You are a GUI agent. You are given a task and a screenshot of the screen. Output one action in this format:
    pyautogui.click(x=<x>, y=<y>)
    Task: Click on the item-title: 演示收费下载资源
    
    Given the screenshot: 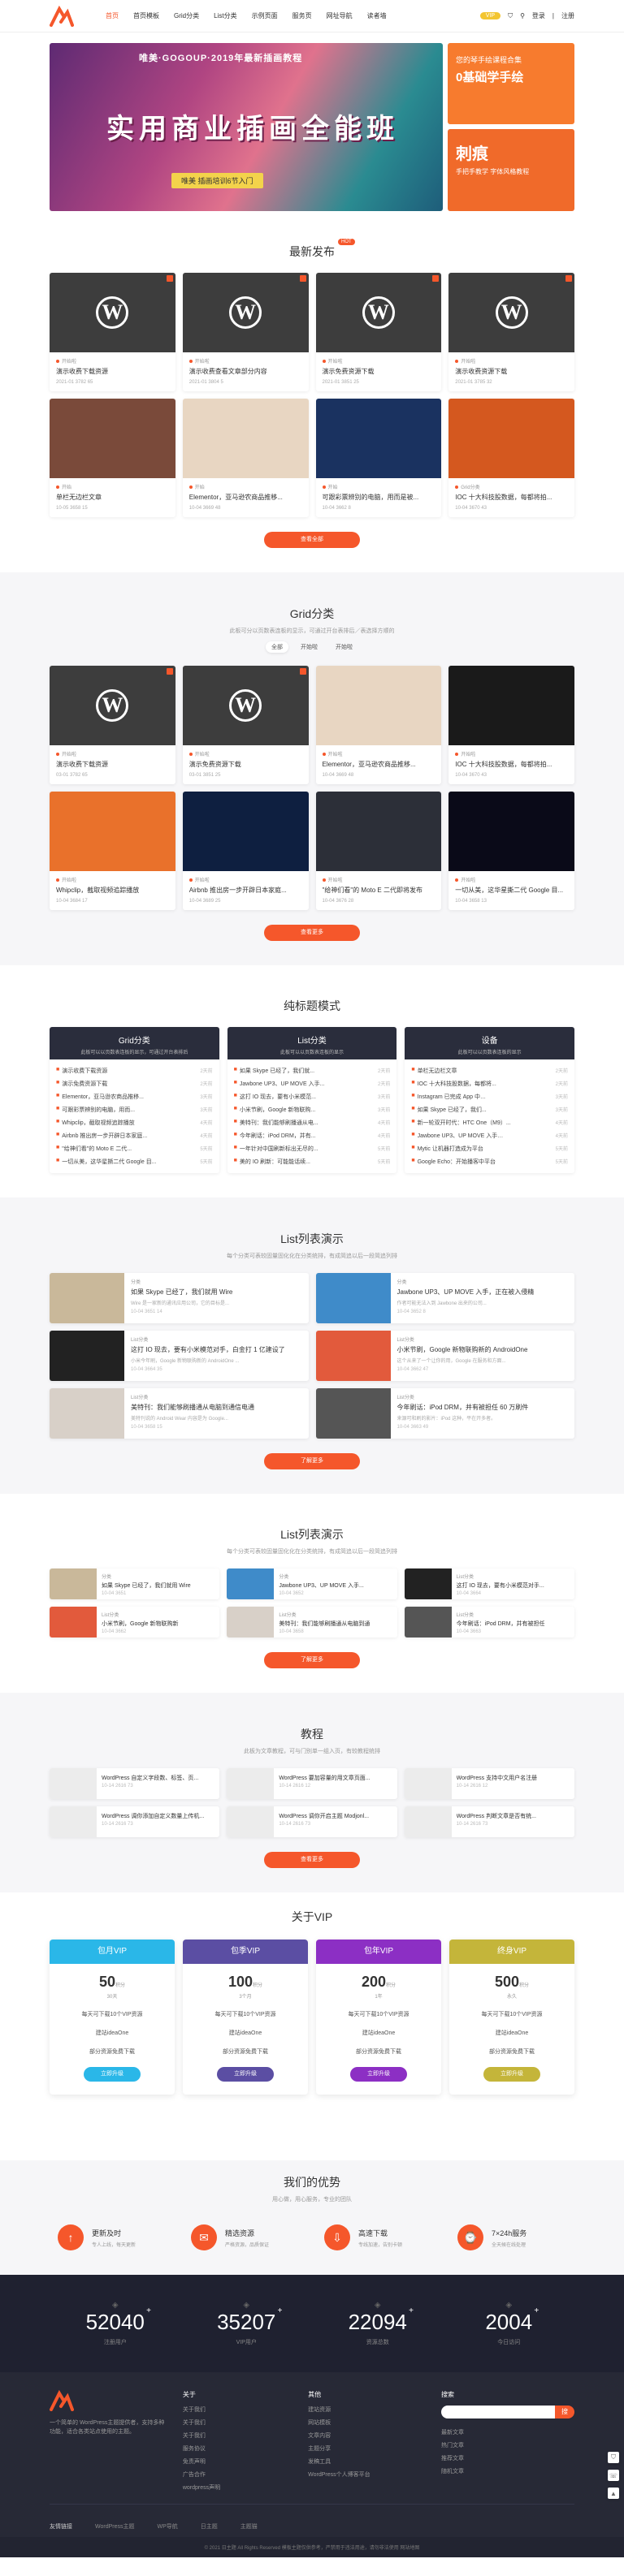 What is the action you would take?
    pyautogui.click(x=129, y=1071)
    